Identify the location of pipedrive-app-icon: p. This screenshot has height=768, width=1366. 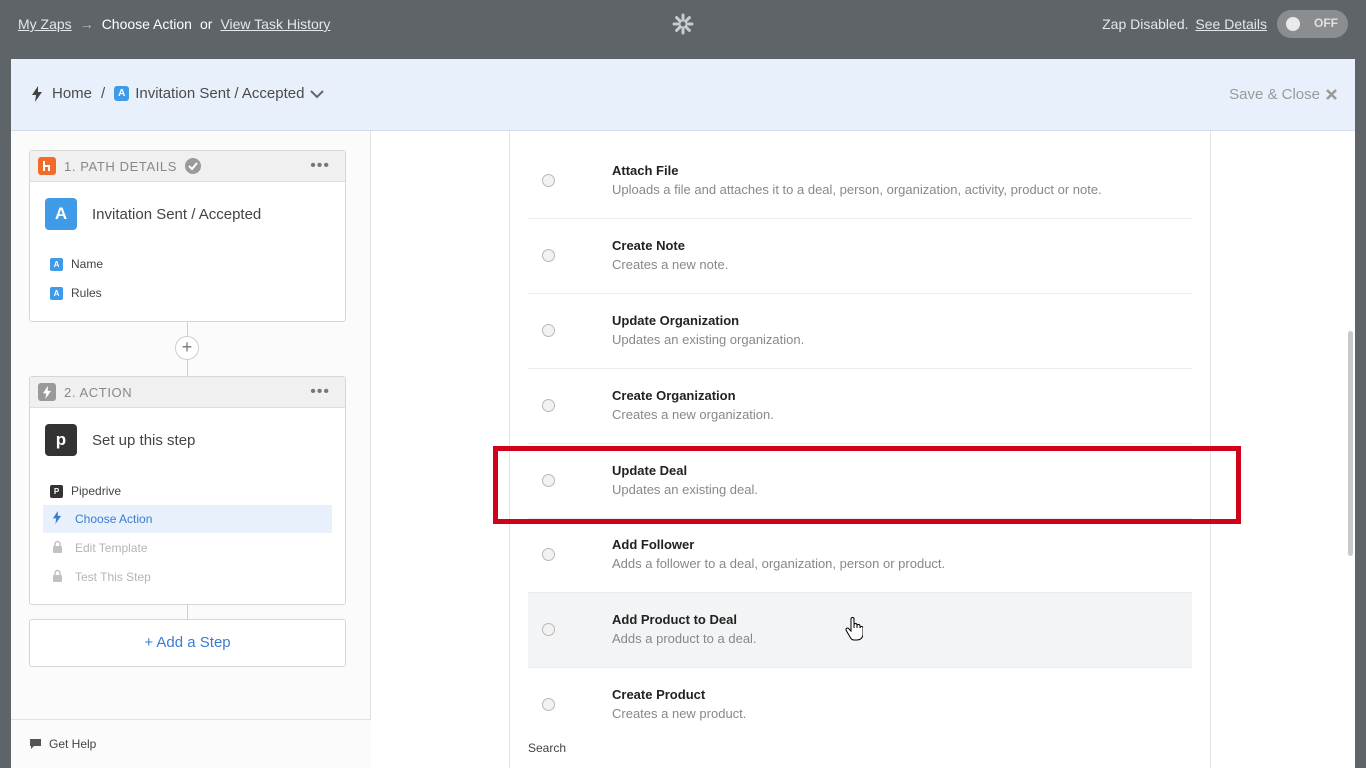
(61, 440).